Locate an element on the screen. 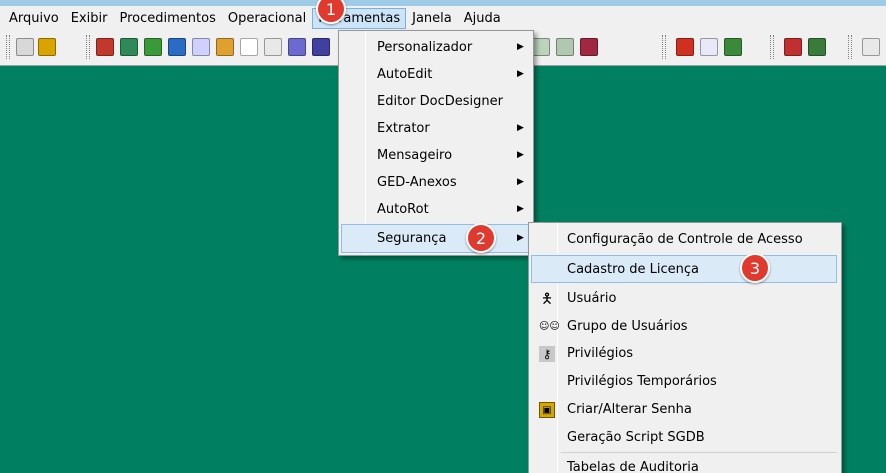 The width and height of the screenshot is (886, 473). menu-item-autoedit: AutoEdit ▶ is located at coordinates (436, 74).